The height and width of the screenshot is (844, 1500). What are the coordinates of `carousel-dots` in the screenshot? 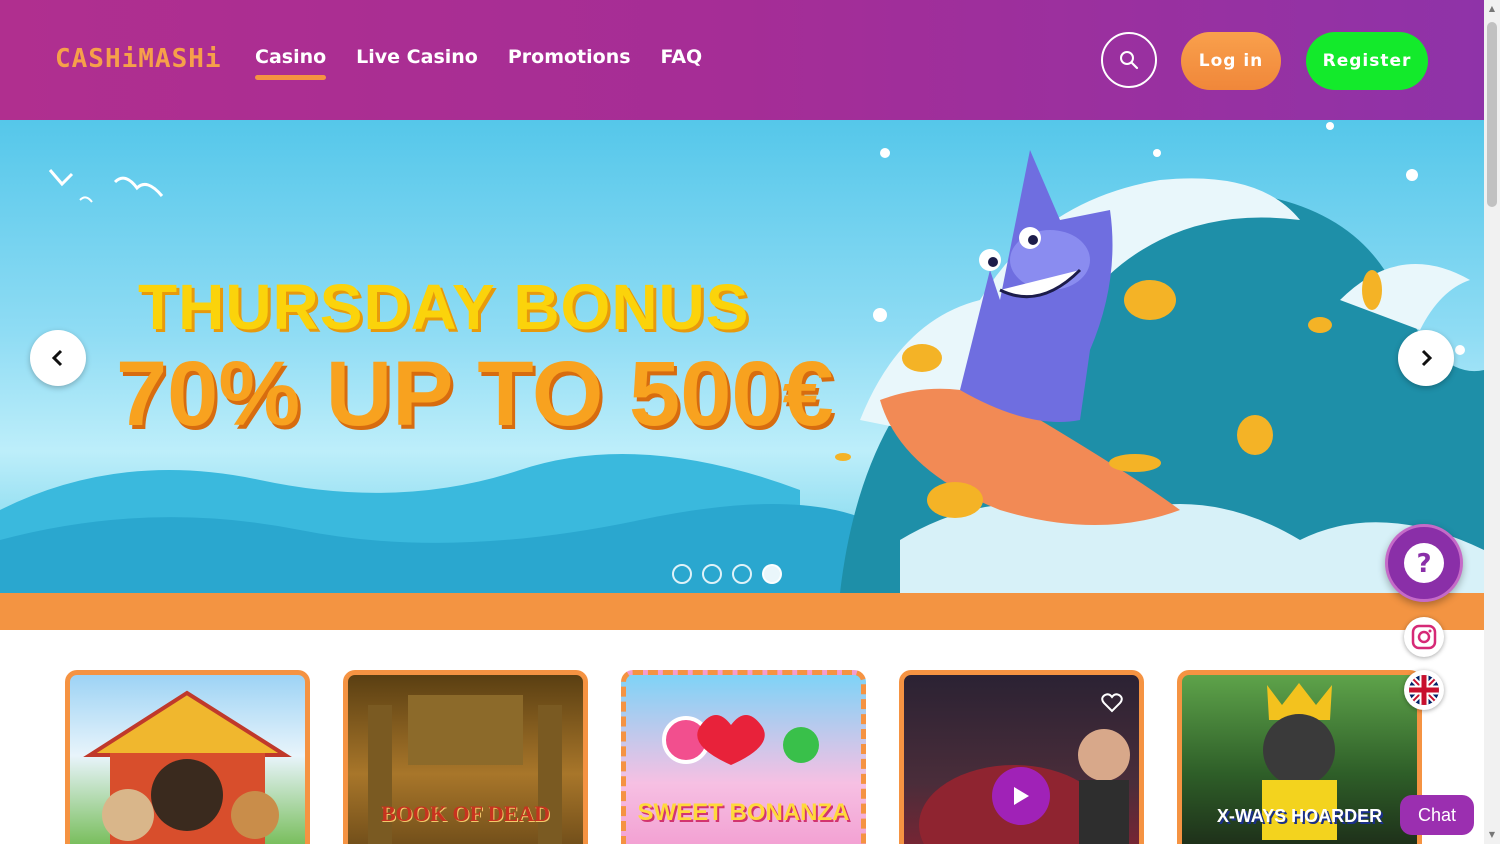 It's located at (727, 574).